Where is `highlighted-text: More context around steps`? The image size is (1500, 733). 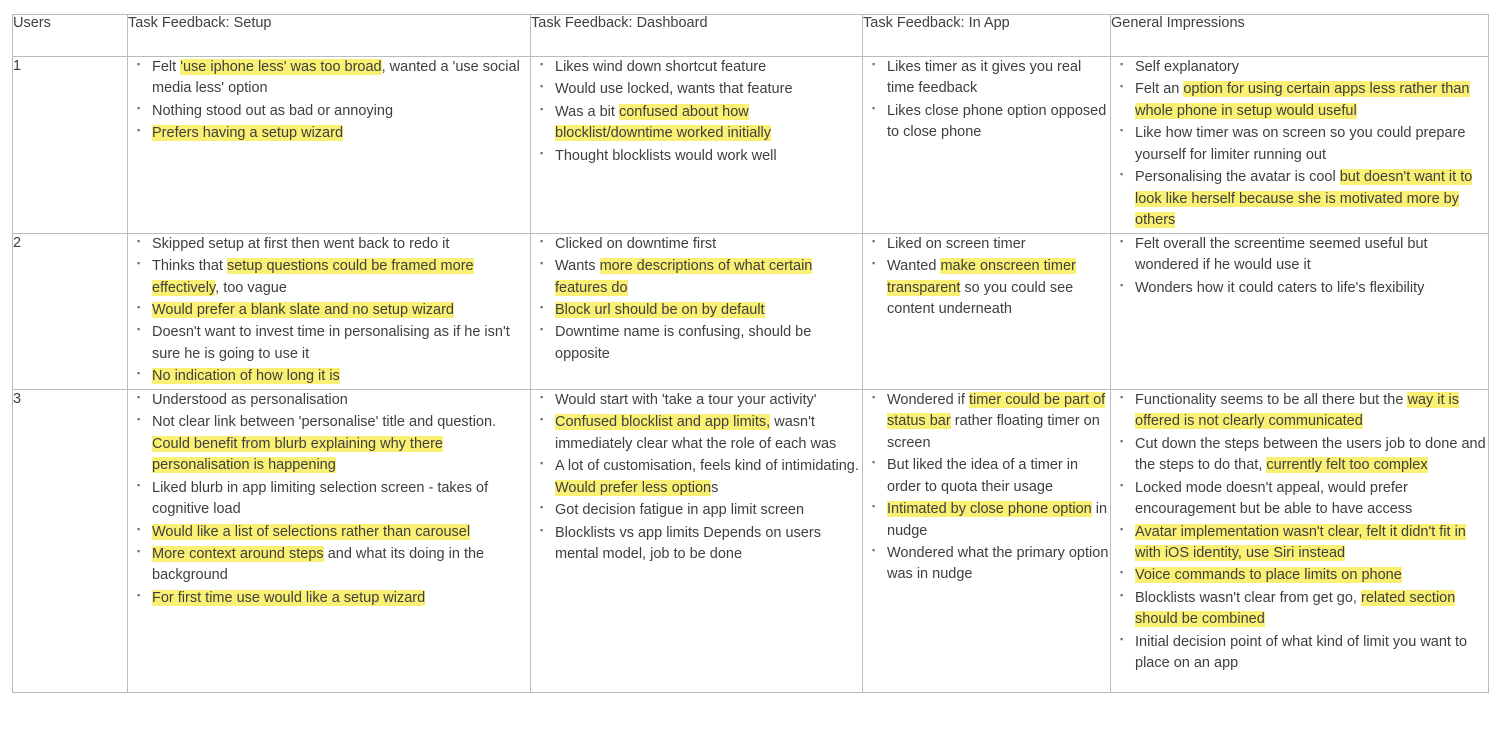
highlighted-text: More context around steps is located at coordinates (238, 553).